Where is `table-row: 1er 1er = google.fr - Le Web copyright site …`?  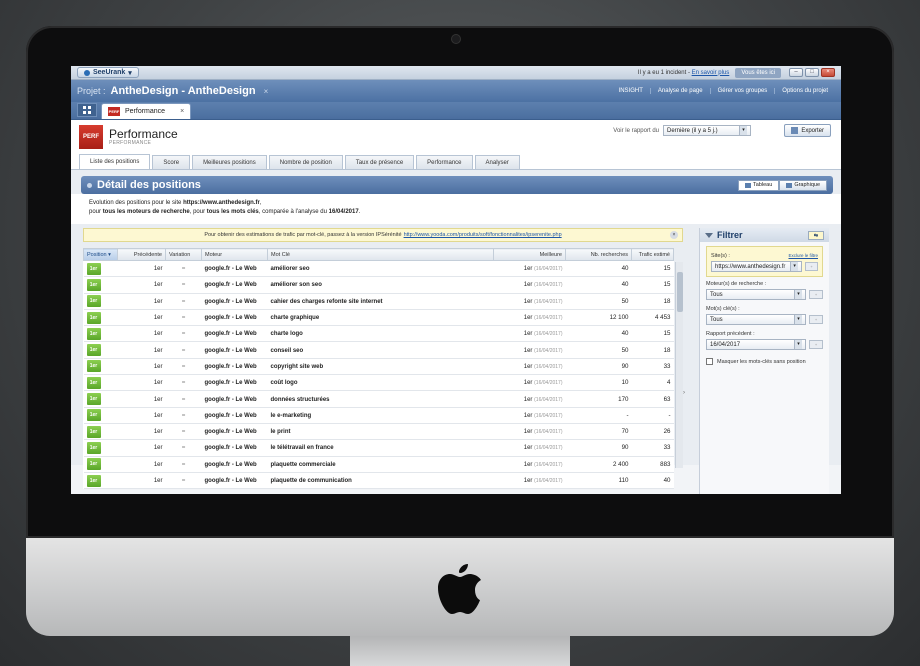 table-row: 1er 1er = google.fr - Le Web copyright site … is located at coordinates (378, 367).